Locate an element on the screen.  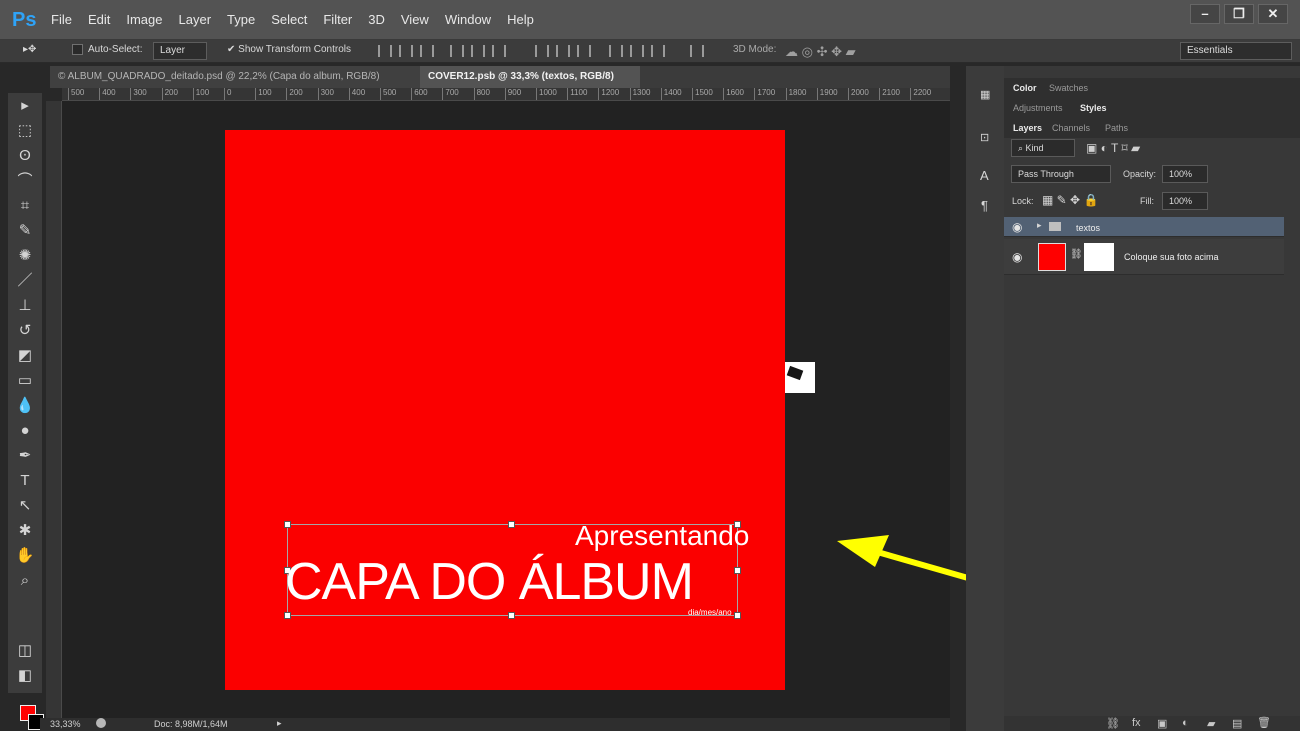
opacity-field: 100% is located at coordinates (1185, 174).